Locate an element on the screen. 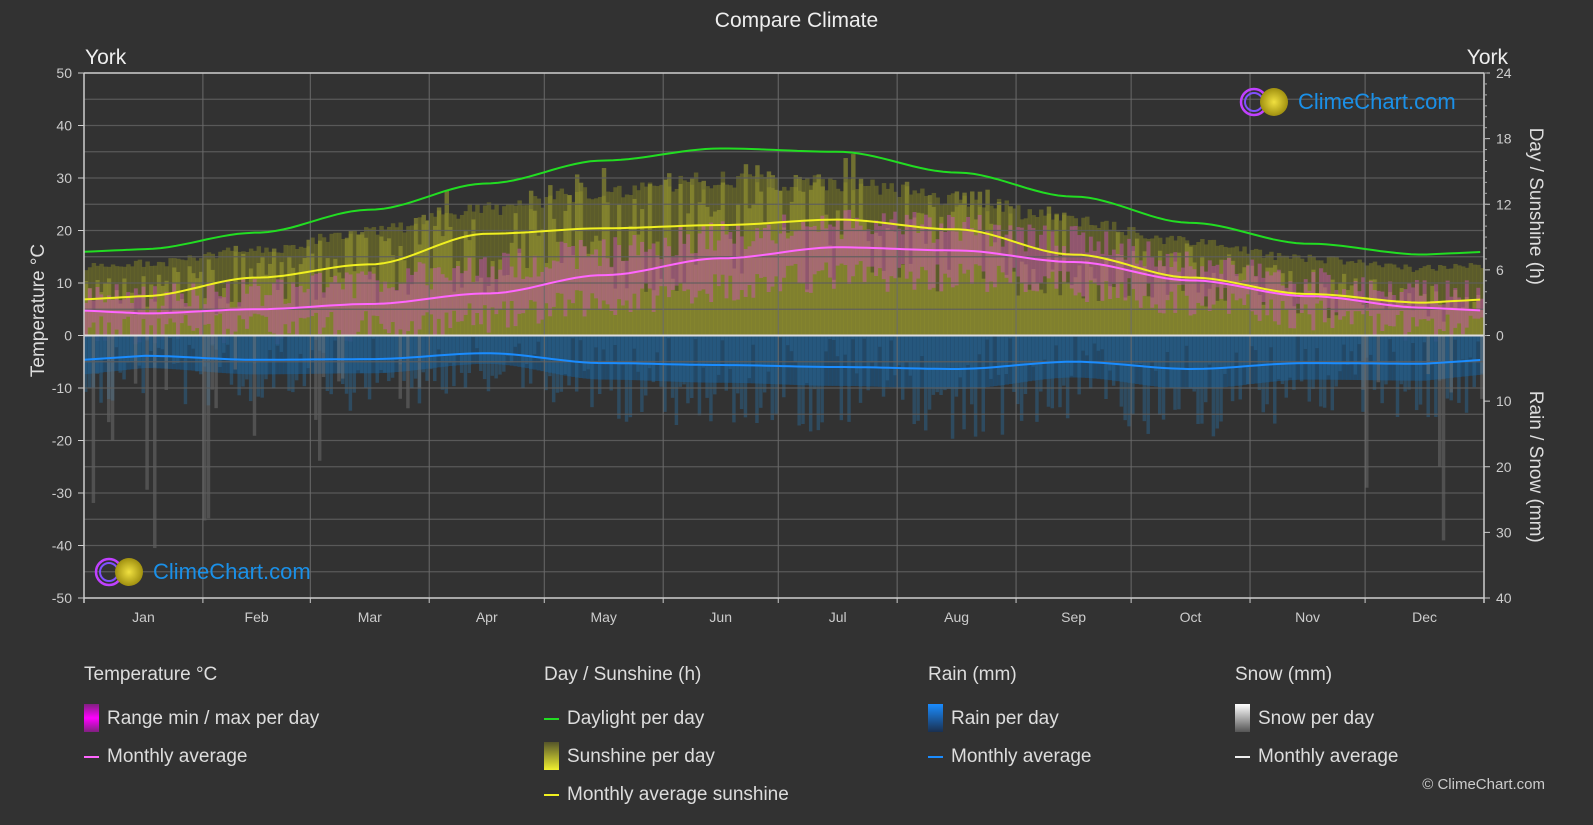 The height and width of the screenshot is (825, 1593). right-tick-label: 12 is located at coordinates (1504, 204).